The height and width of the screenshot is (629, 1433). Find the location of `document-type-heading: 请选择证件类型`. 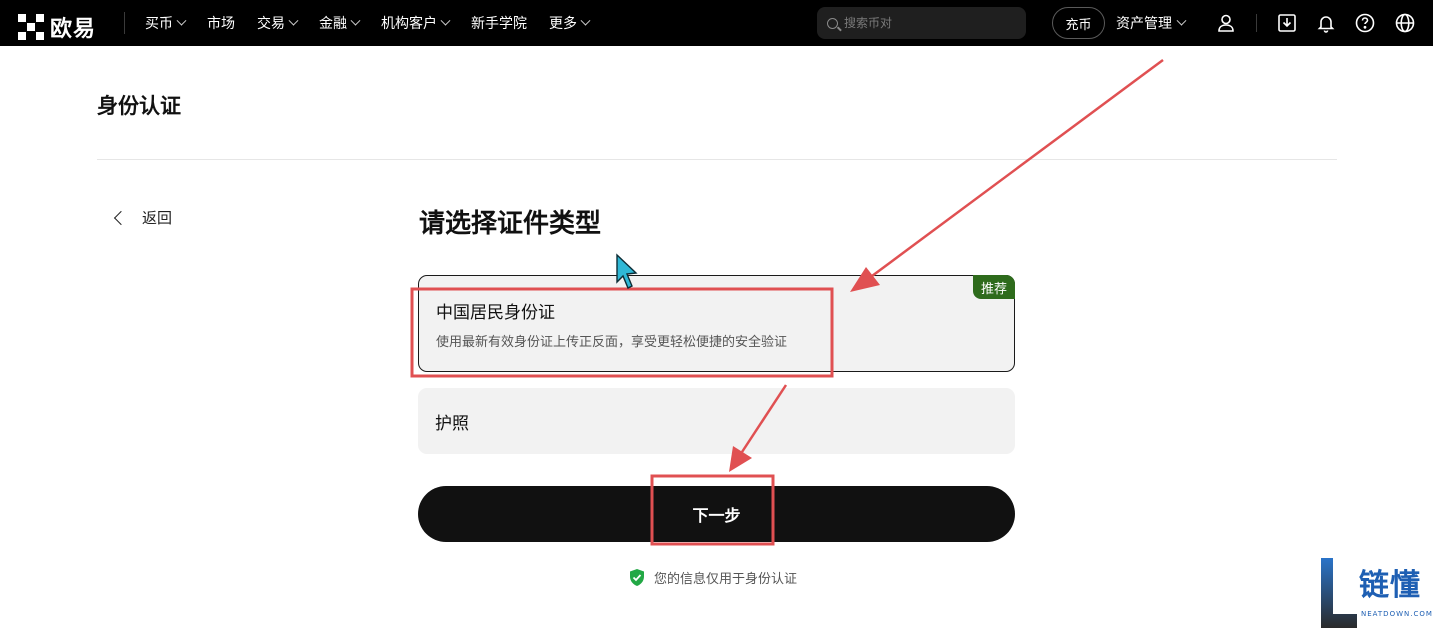

document-type-heading: 请选择证件类型 is located at coordinates (510, 224).